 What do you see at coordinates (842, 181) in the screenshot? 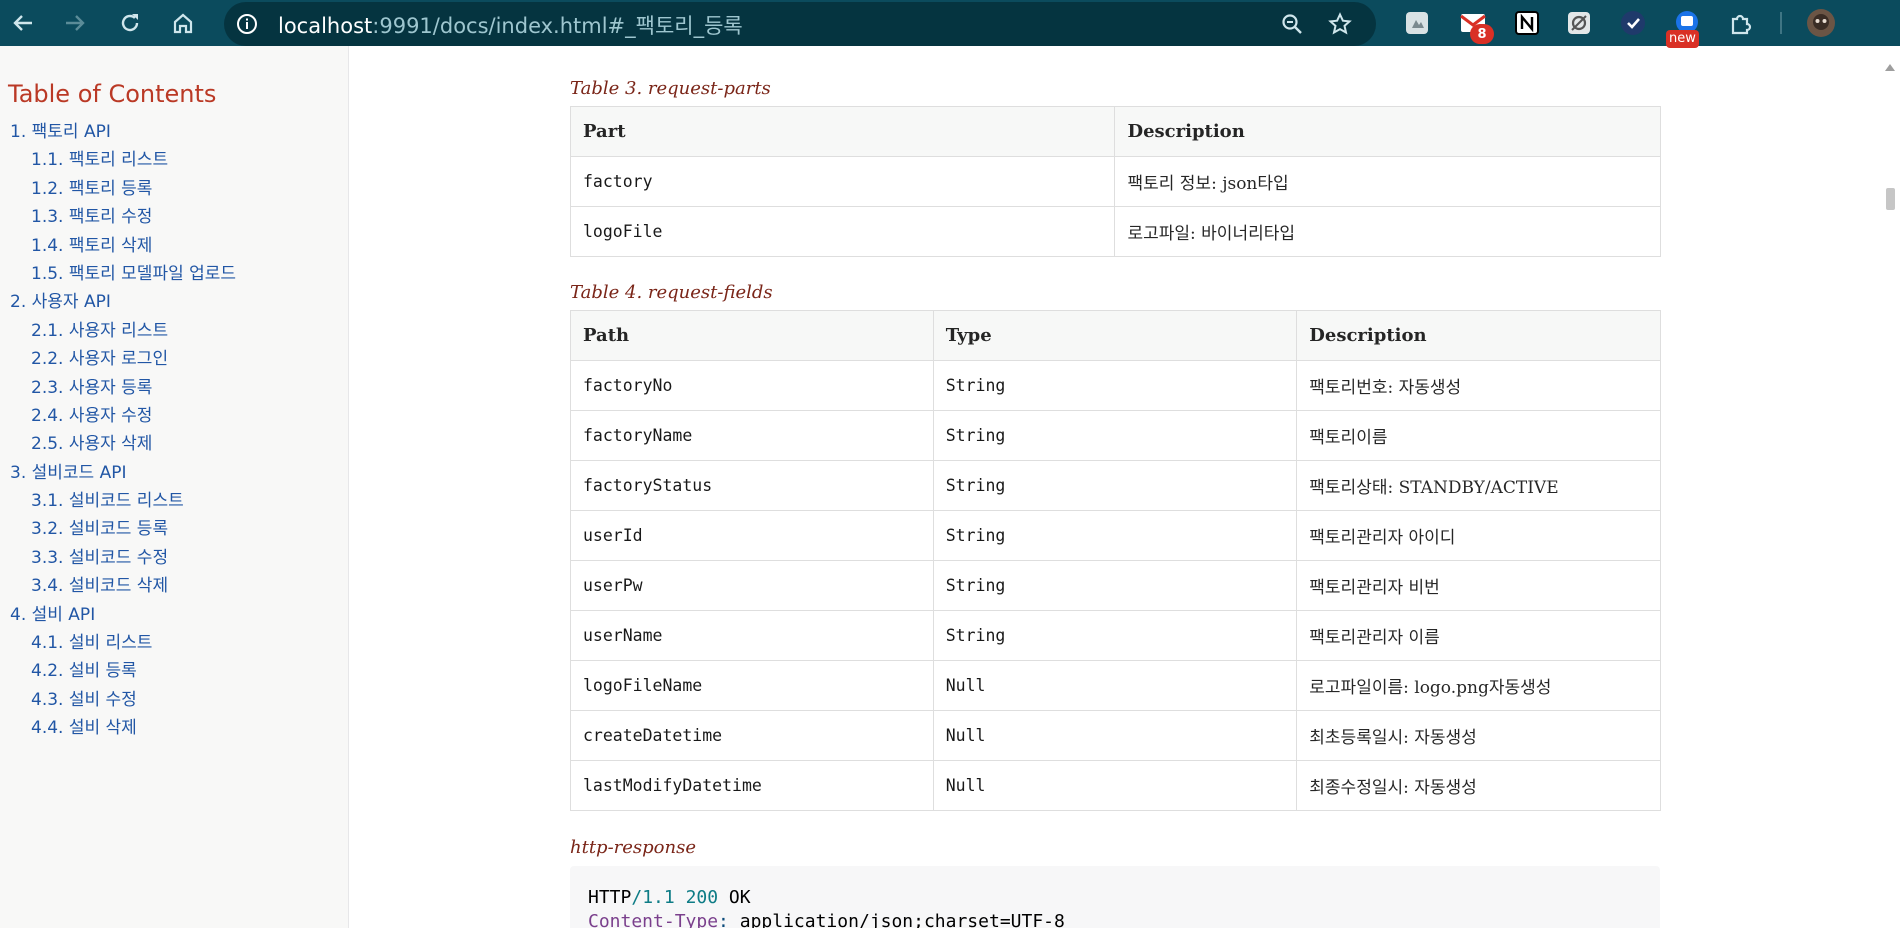
I see `cell-part: factory` at bounding box center [842, 181].